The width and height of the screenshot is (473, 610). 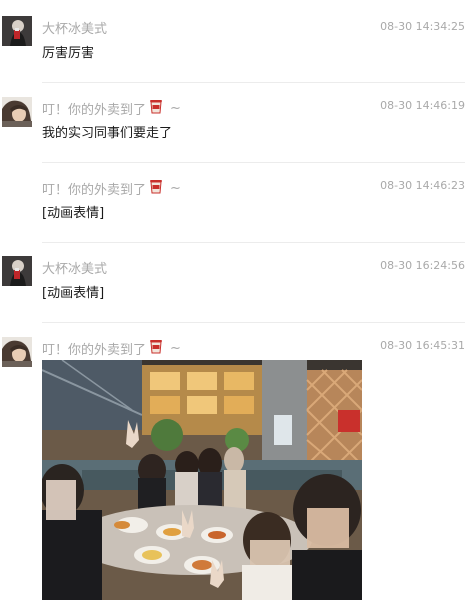 What do you see at coordinates (422, 105) in the screenshot?
I see `message-timestamp: 08-30 14:46:19` at bounding box center [422, 105].